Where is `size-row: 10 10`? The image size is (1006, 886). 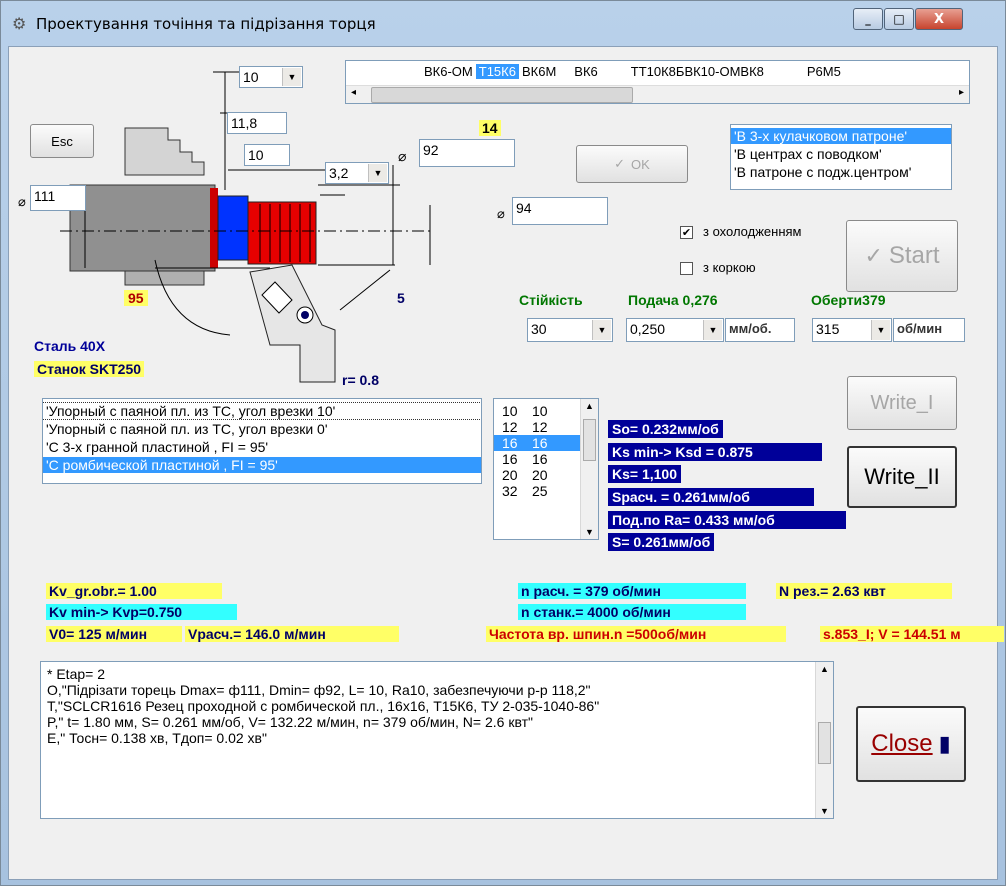 size-row: 10 10 is located at coordinates (538, 411).